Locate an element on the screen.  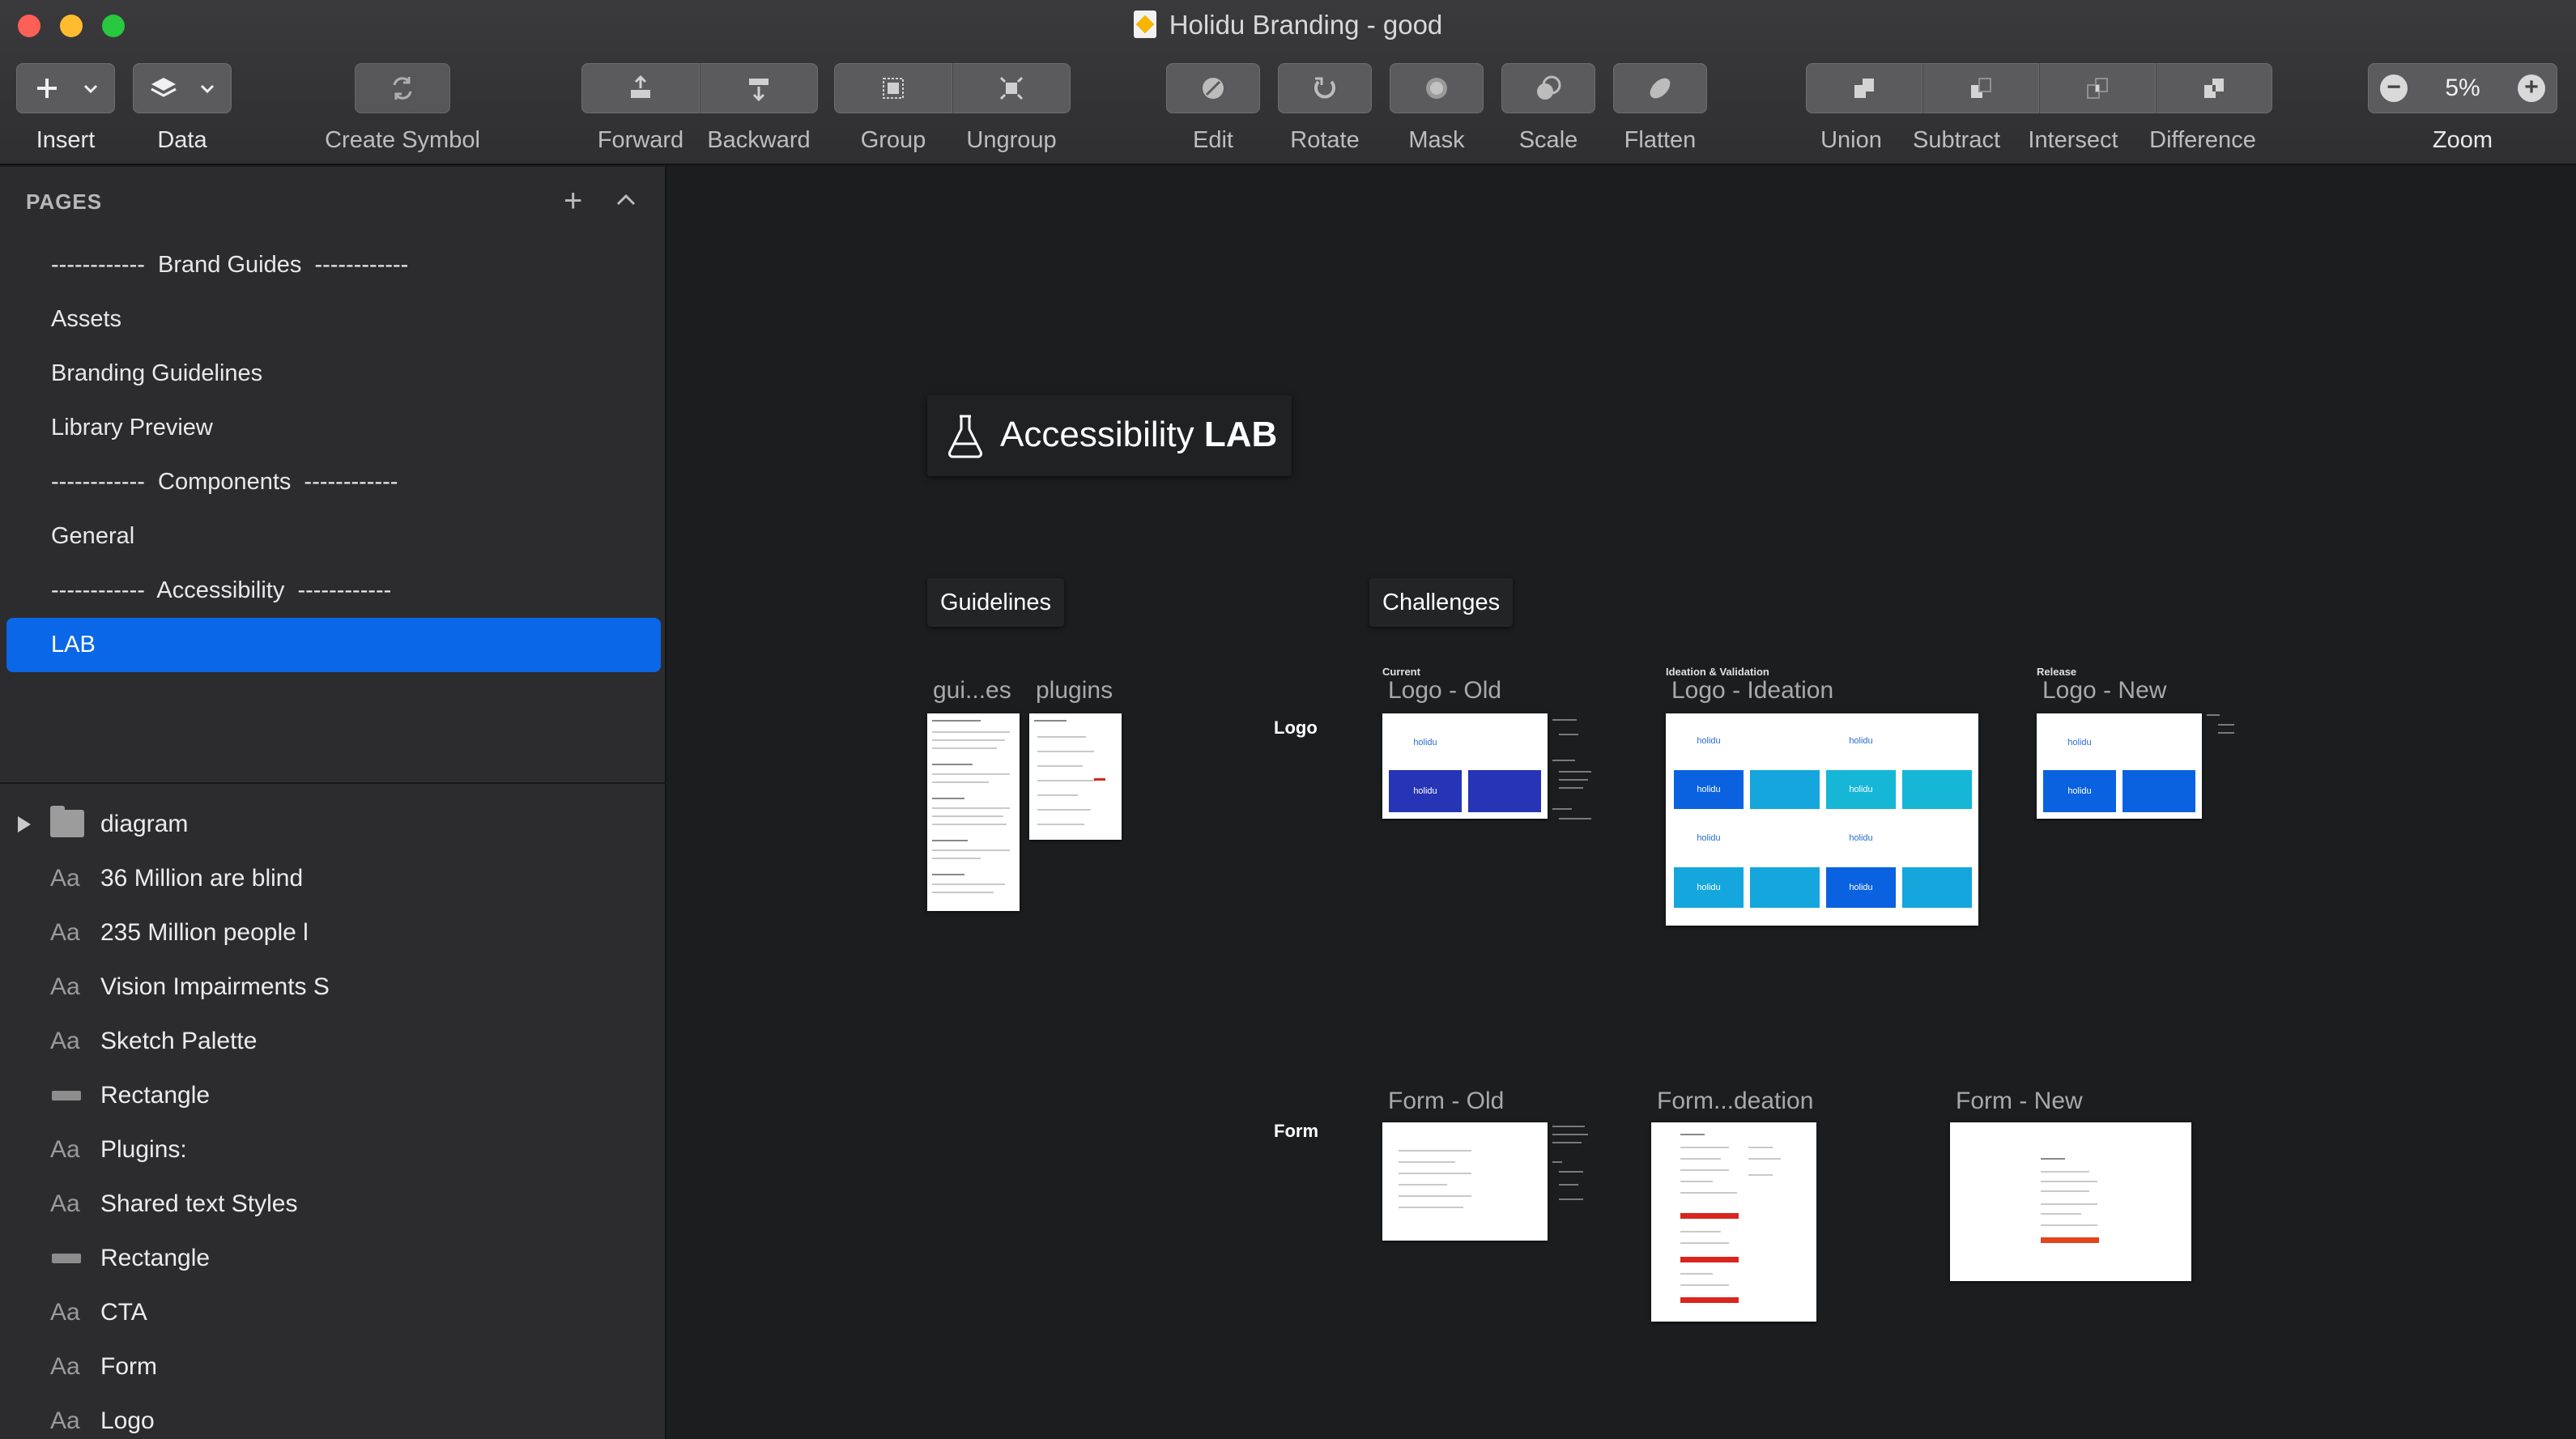
plus-icon is located at coordinates (47, 88).